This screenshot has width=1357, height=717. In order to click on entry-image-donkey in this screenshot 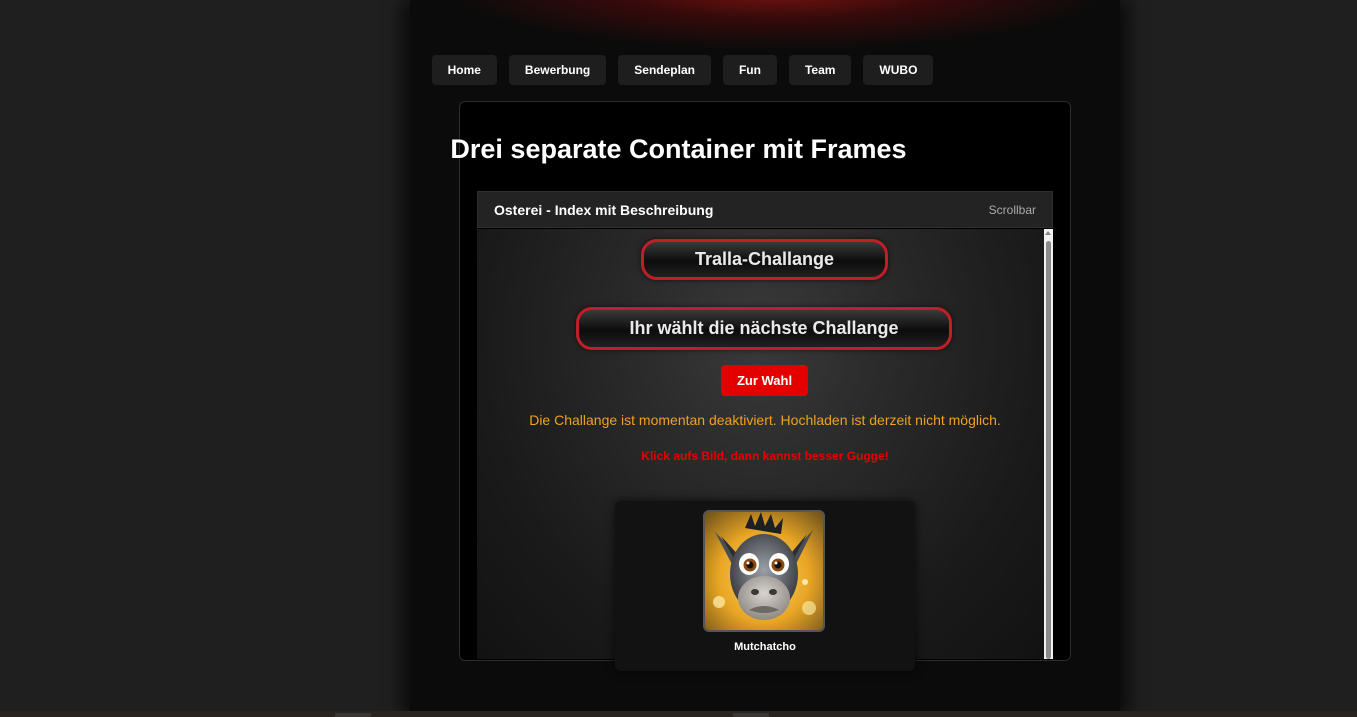, I will do `click(764, 571)`.